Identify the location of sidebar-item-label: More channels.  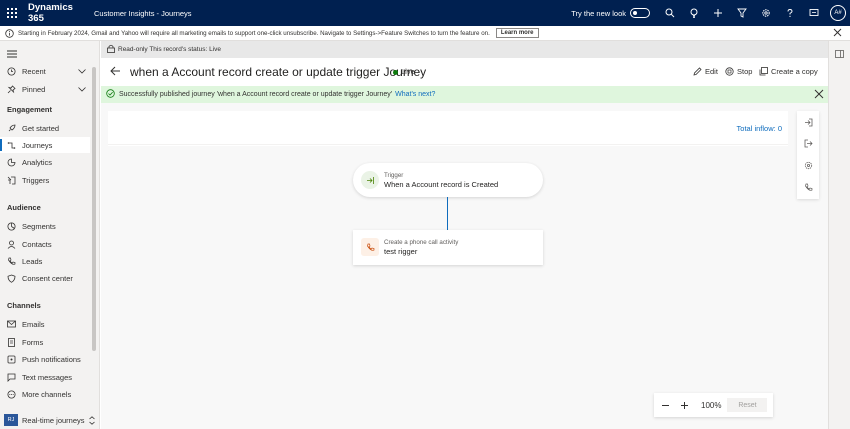
(47, 394).